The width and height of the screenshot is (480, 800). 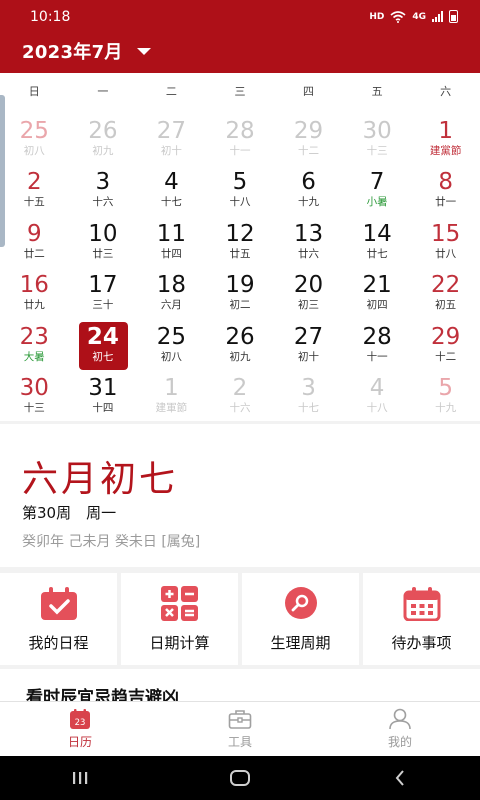 What do you see at coordinates (179, 643) in the screenshot?
I see `tool-label: 日期计算` at bounding box center [179, 643].